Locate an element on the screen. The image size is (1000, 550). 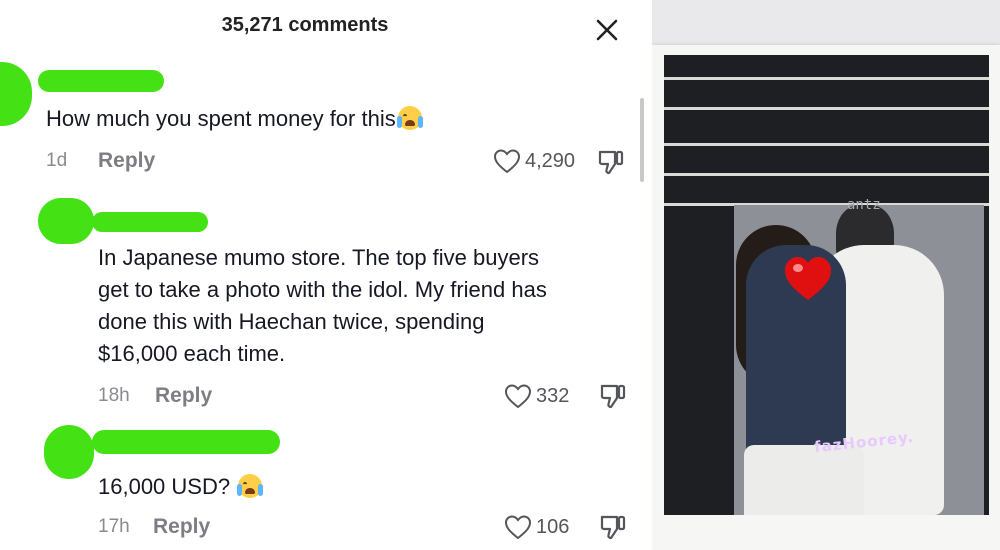
close-icon is located at coordinates (607, 30).